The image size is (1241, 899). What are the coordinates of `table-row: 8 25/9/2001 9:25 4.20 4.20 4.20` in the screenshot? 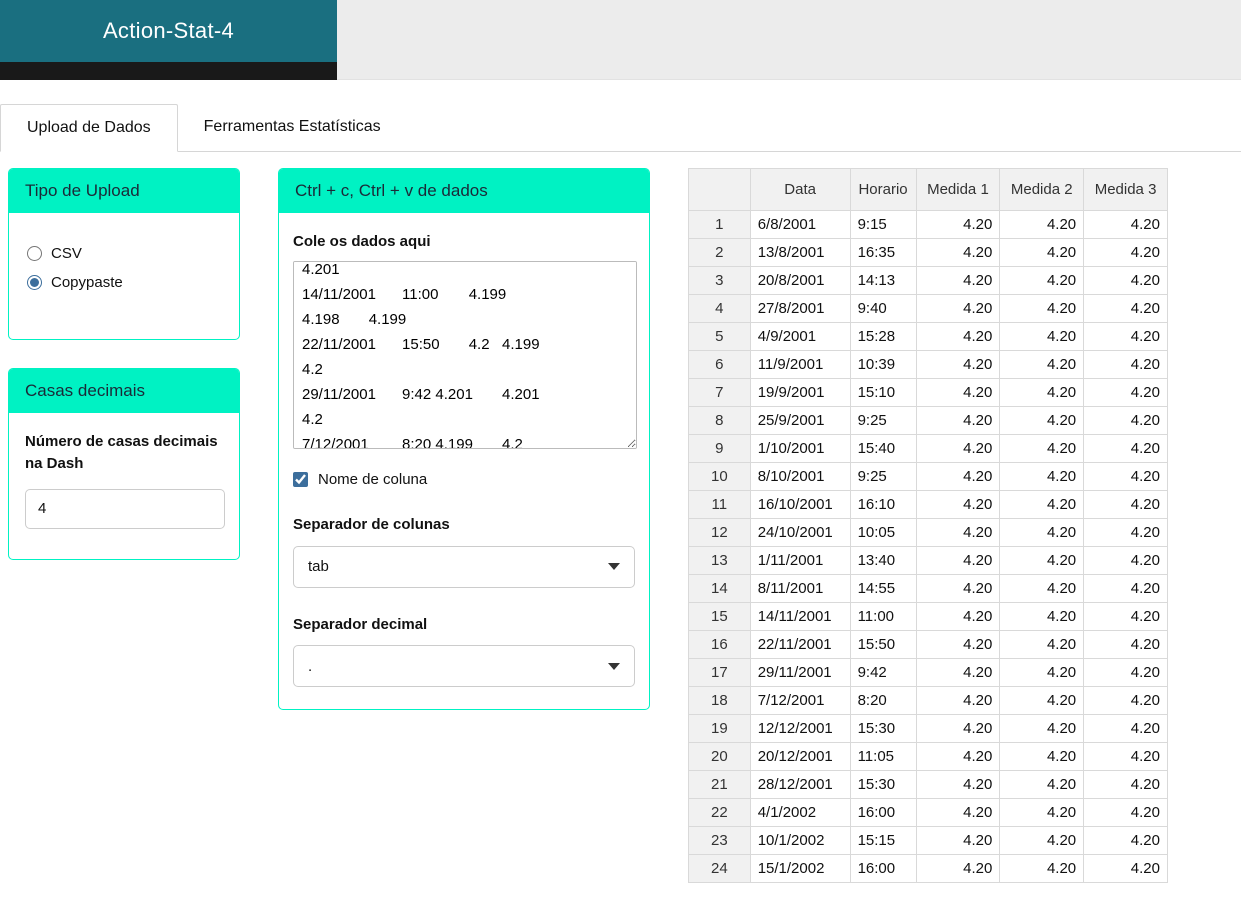 It's located at (928, 420).